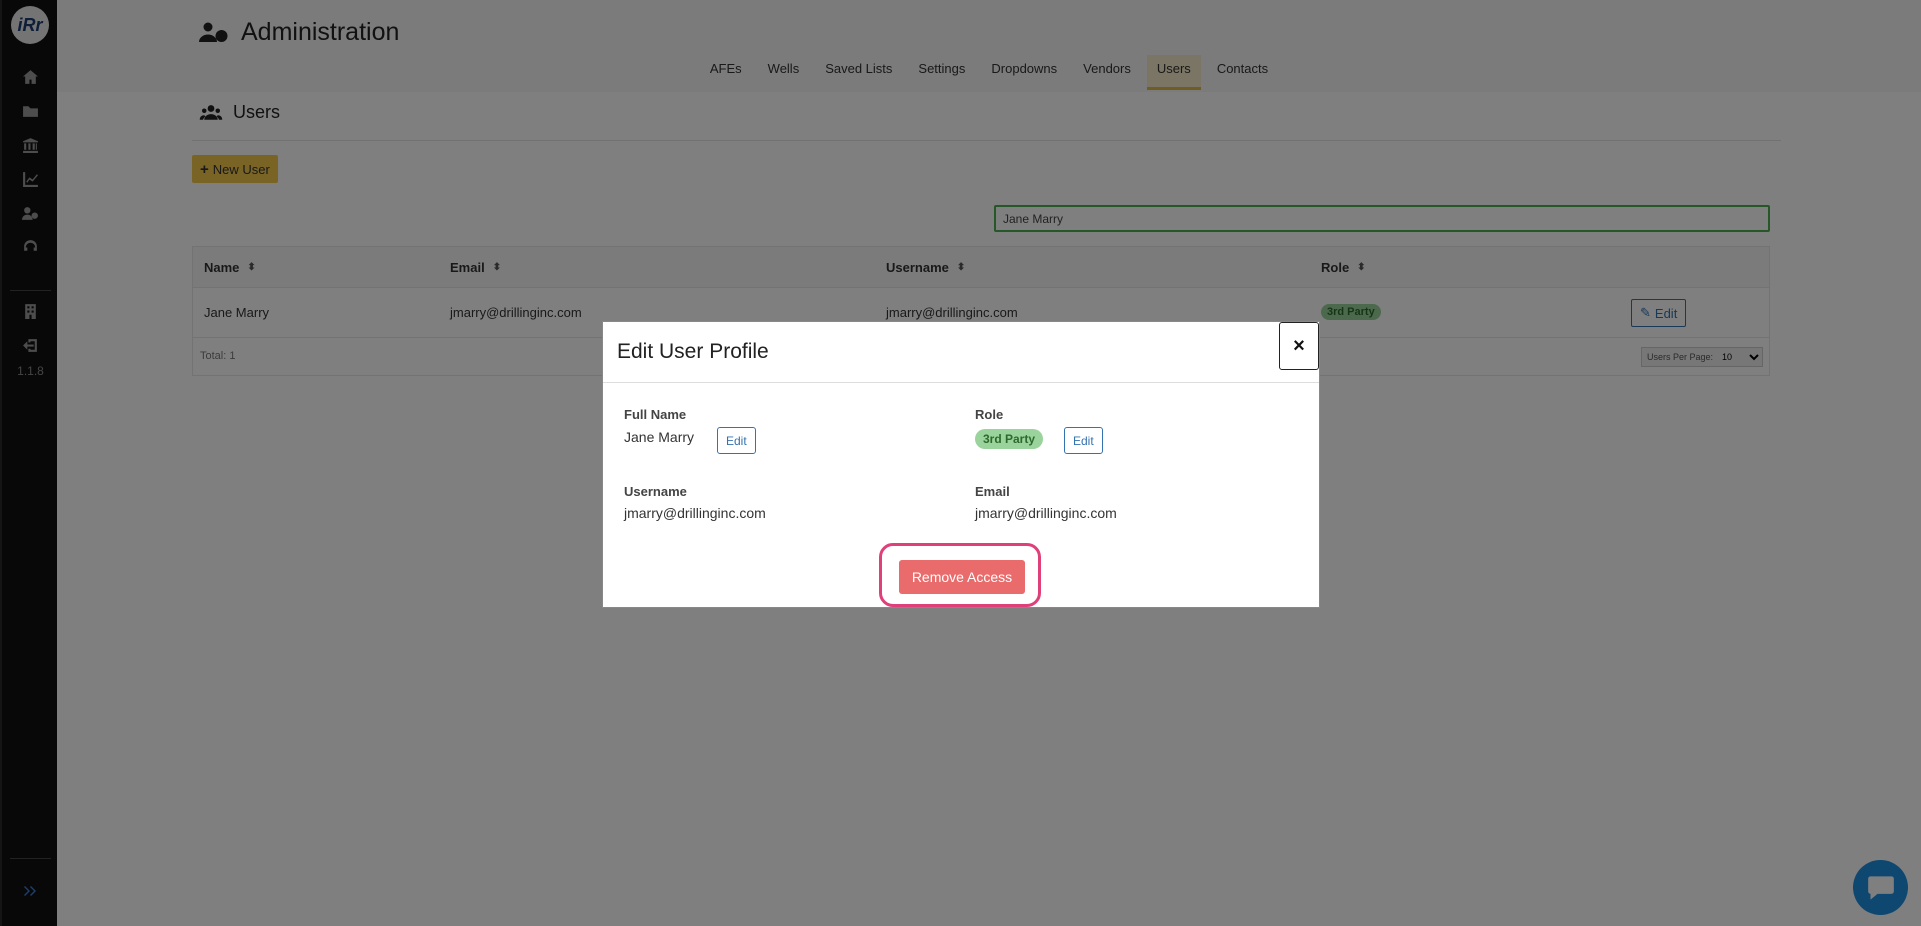  Describe the element at coordinates (655, 414) in the screenshot. I see `full-name-label: Full Name` at that location.